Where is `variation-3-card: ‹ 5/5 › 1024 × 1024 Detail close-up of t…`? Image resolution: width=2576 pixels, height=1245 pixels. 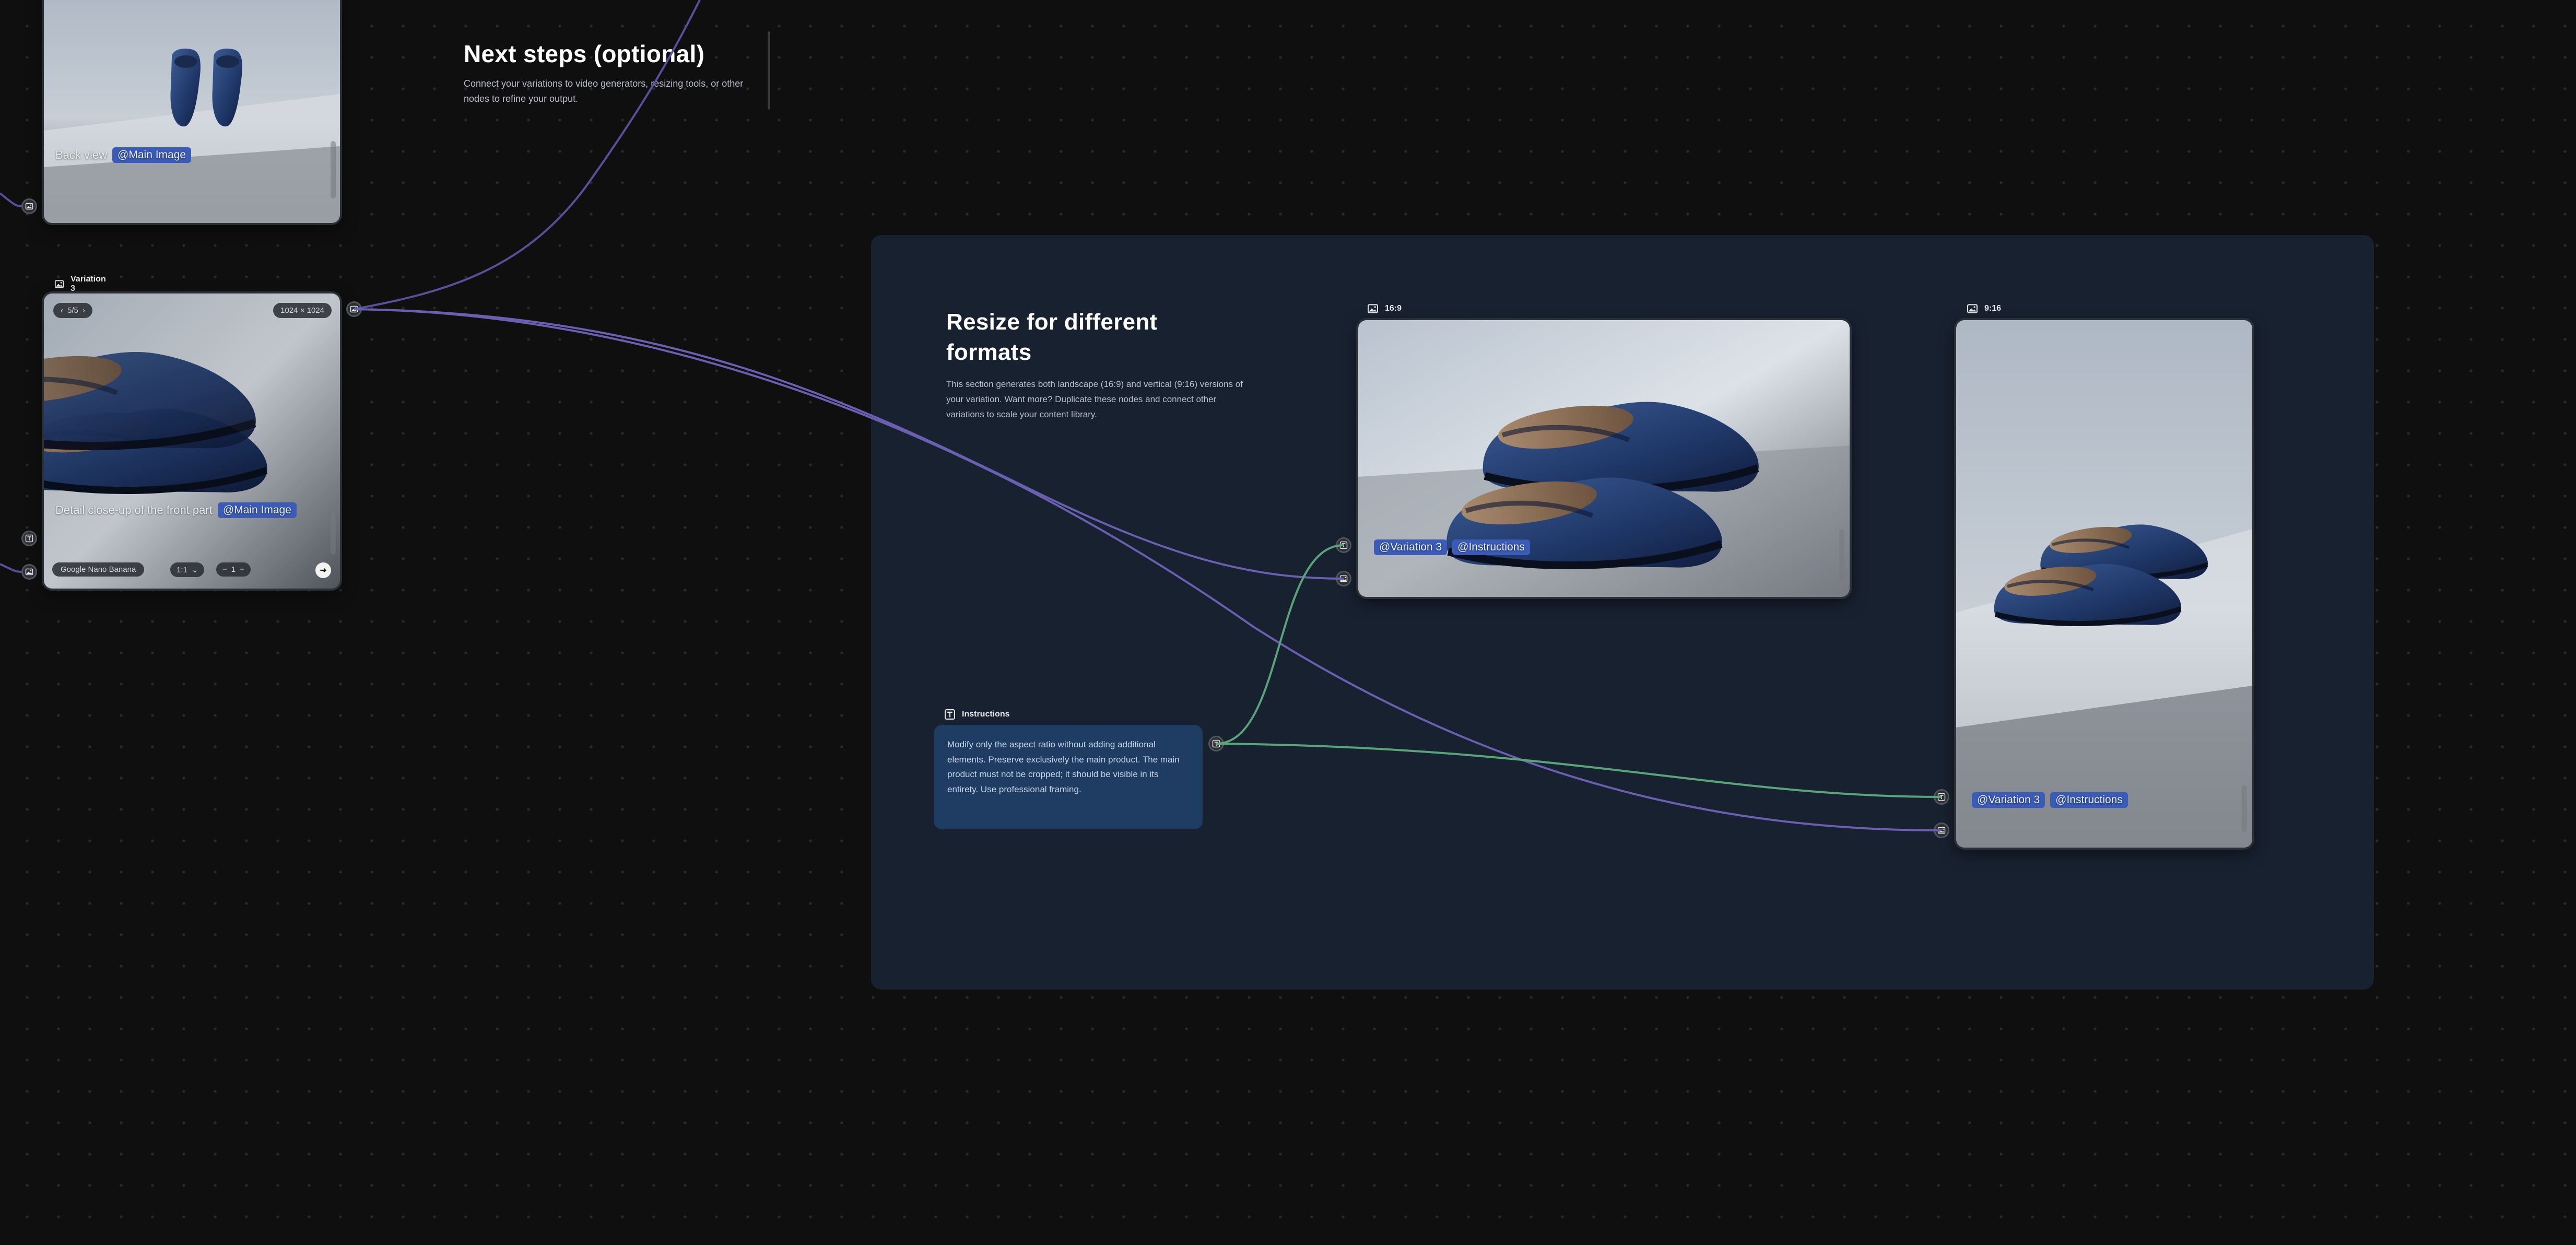 variation-3-card: ‹ 5/5 › 1024 × 1024 Detail close-up of t… is located at coordinates (192, 441).